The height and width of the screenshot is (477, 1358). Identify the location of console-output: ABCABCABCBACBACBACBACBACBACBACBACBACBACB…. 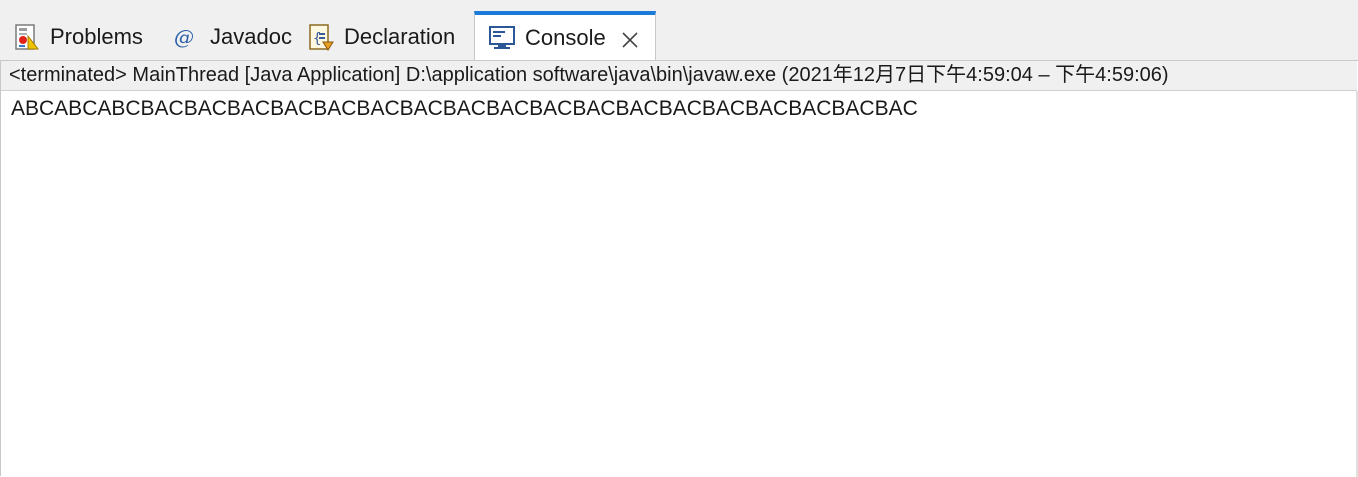
(464, 109).